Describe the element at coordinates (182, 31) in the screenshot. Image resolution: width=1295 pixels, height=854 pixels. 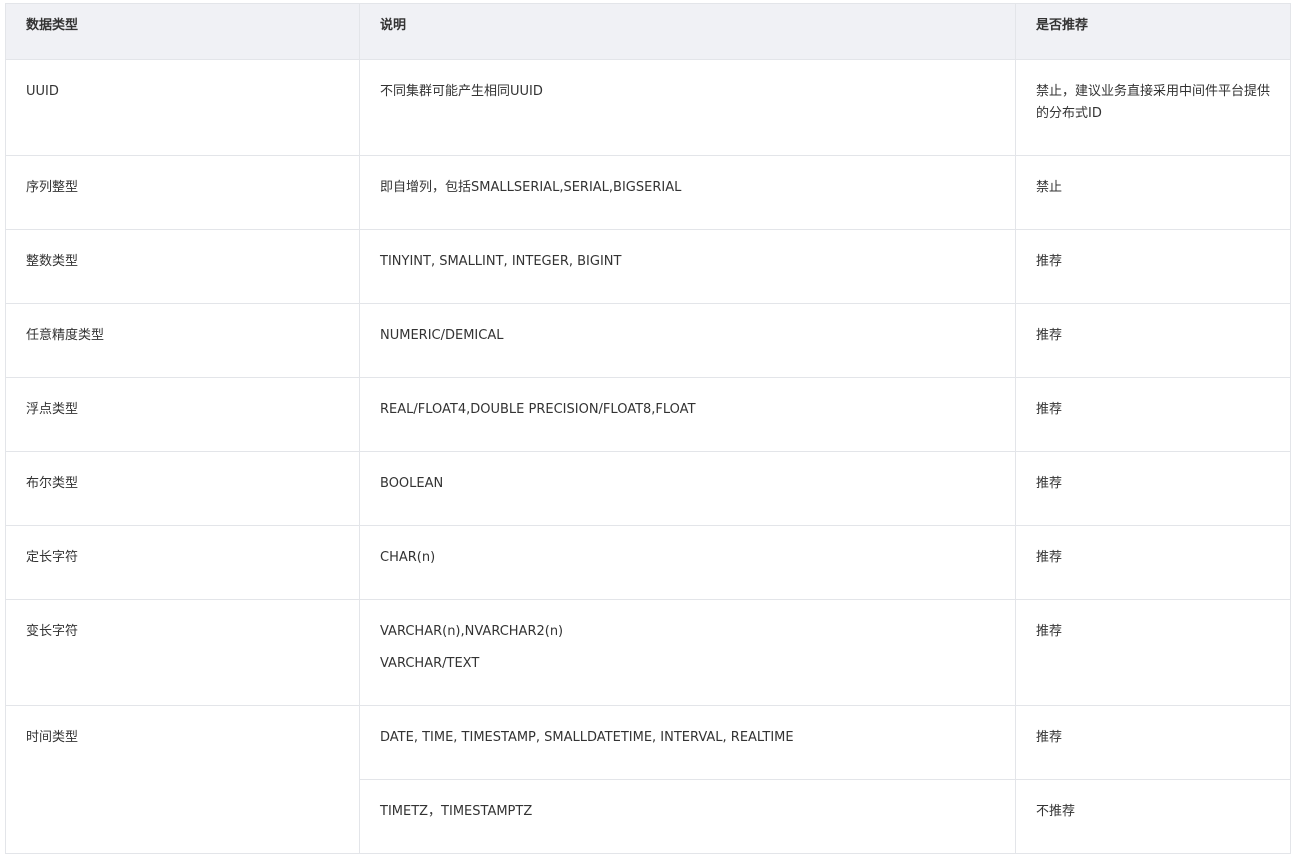
I see `header-data-type: 数据类型` at that location.